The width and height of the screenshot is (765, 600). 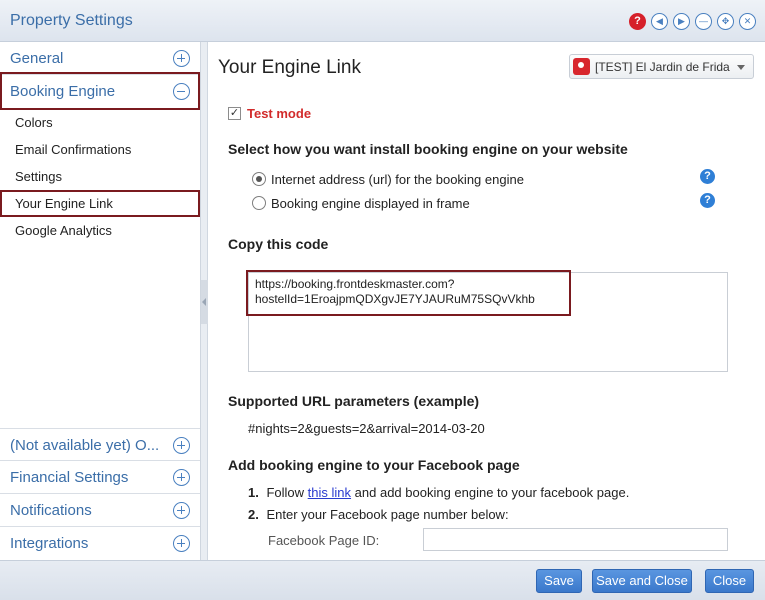 I want to click on radio-frame, so click(x=259, y=203).